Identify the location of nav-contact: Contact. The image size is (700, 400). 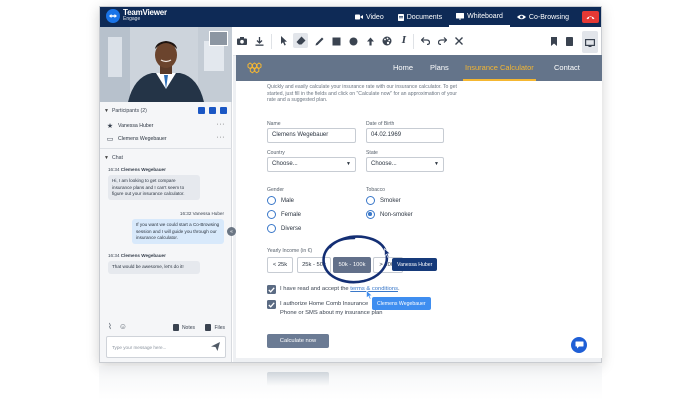
(567, 67).